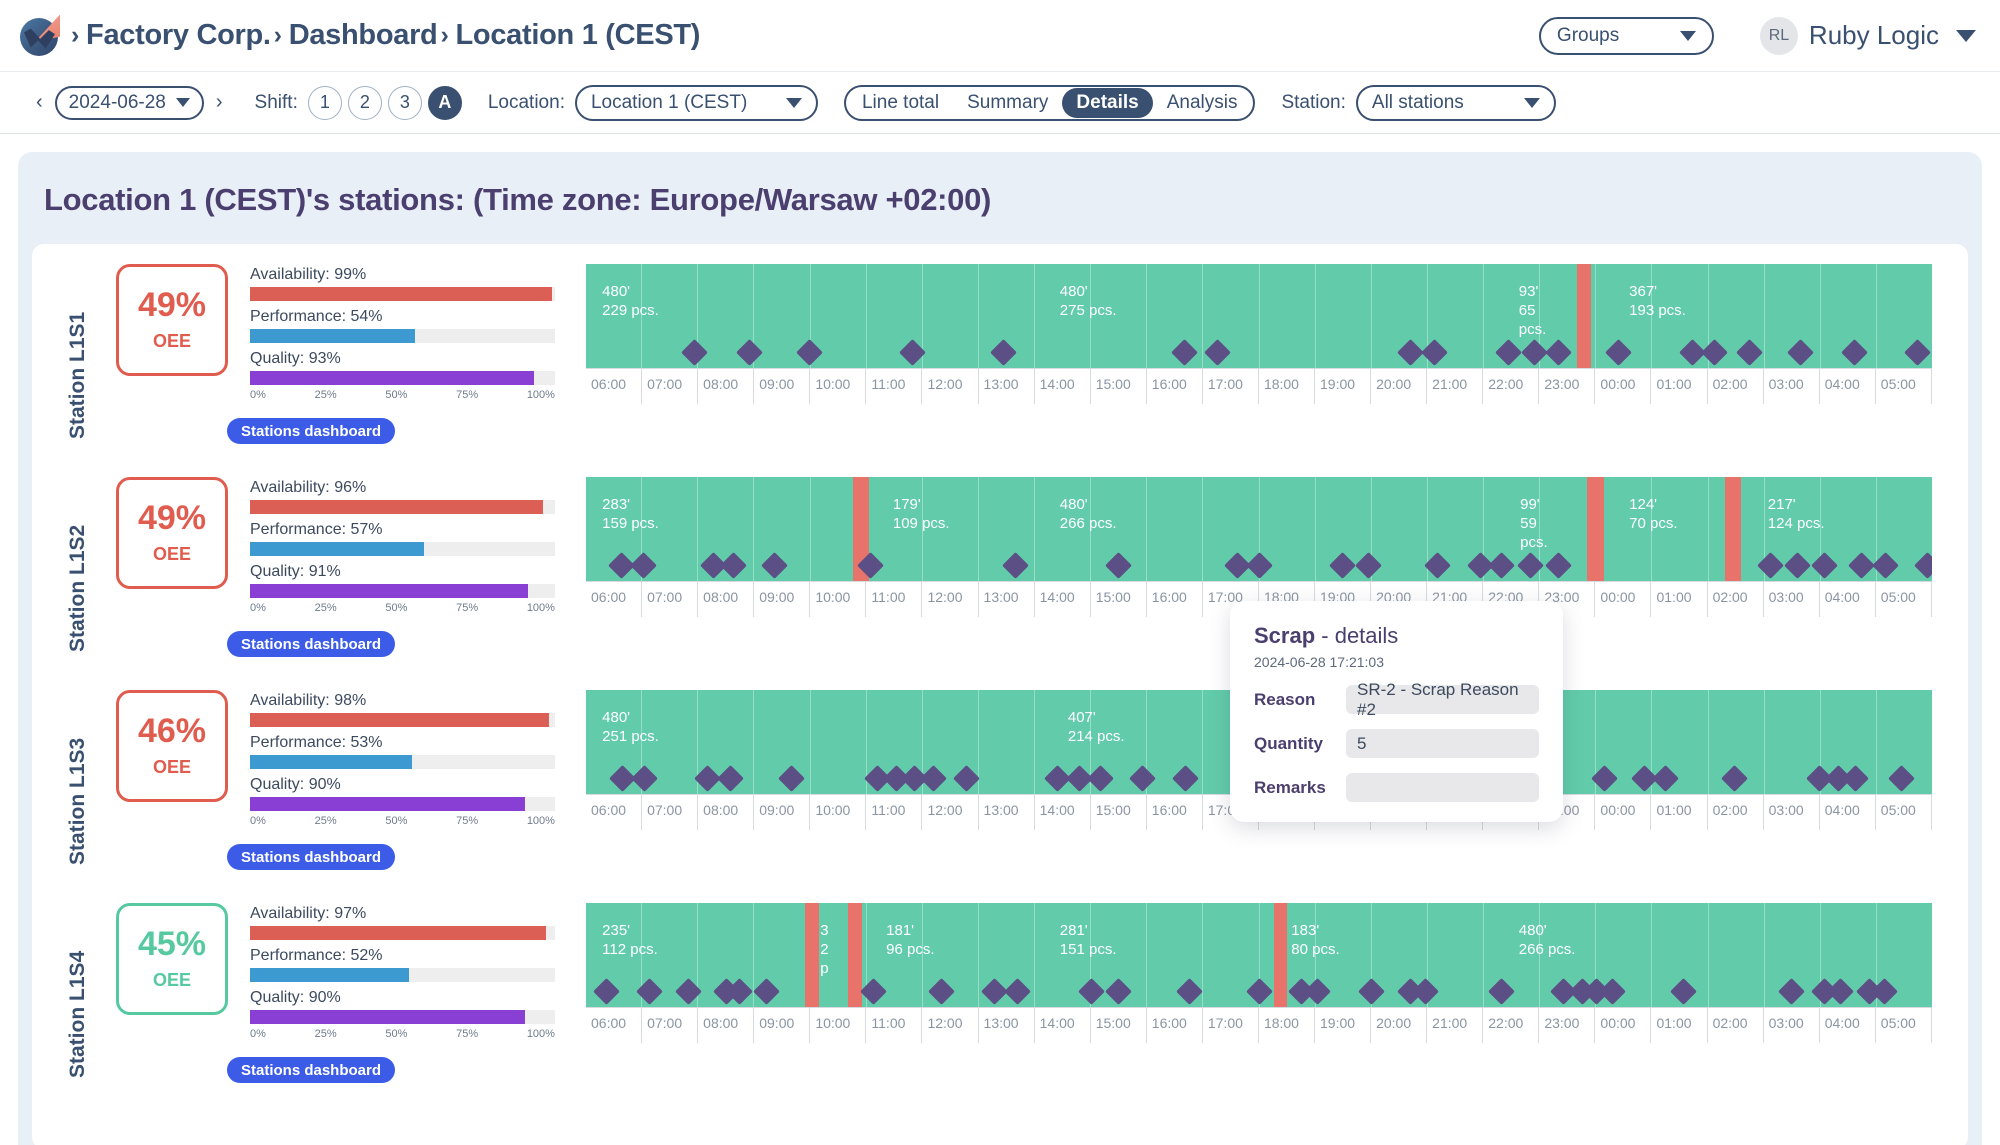 This screenshot has width=2000, height=1145. I want to click on location-dropdown-value: Location 1 (CEST), so click(669, 102).